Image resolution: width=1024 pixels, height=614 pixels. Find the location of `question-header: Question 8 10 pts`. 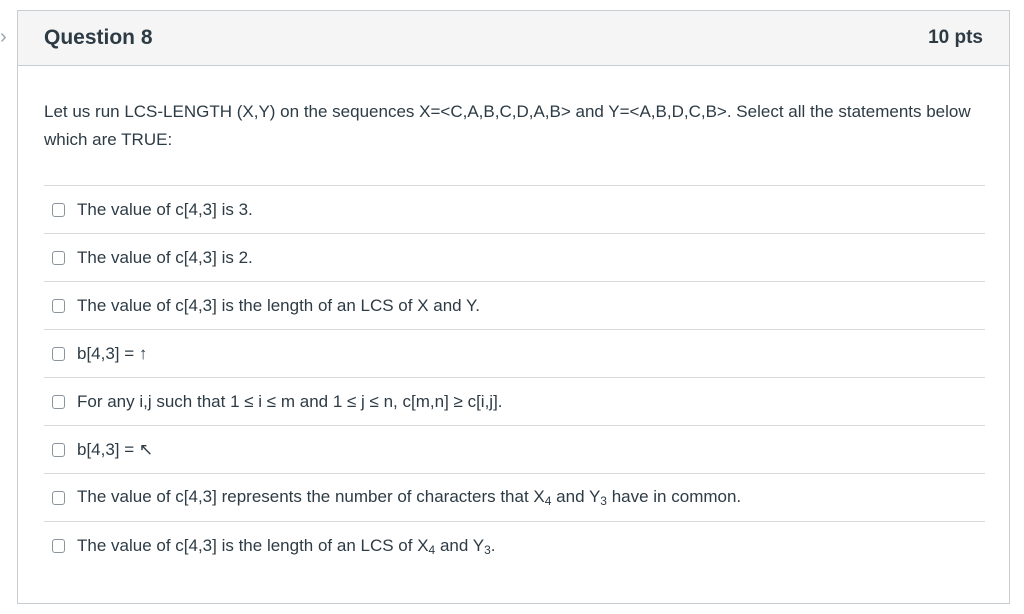

question-header: Question 8 10 pts is located at coordinates (513, 38).